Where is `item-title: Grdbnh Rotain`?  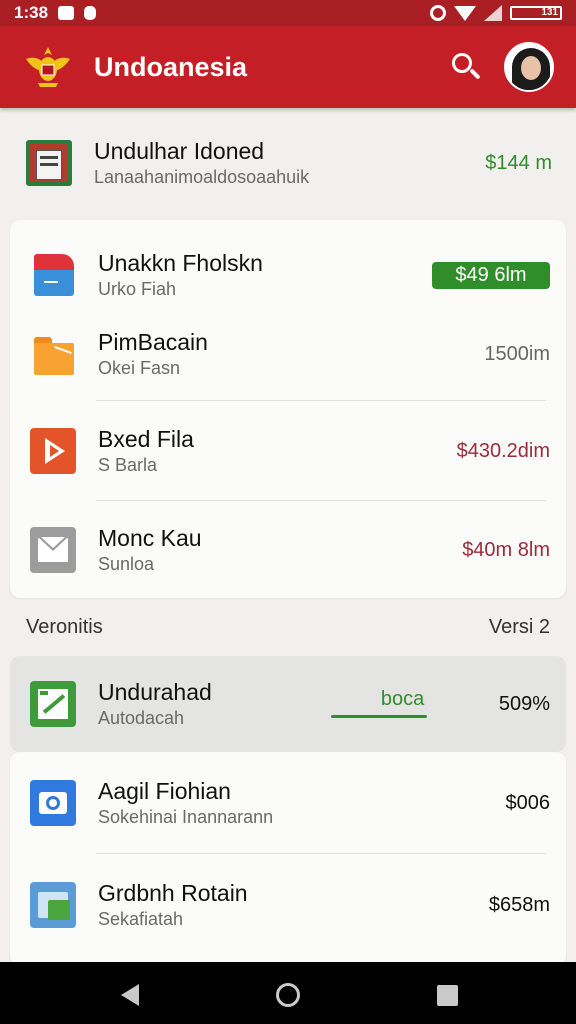 item-title: Grdbnh Rotain is located at coordinates (173, 893).